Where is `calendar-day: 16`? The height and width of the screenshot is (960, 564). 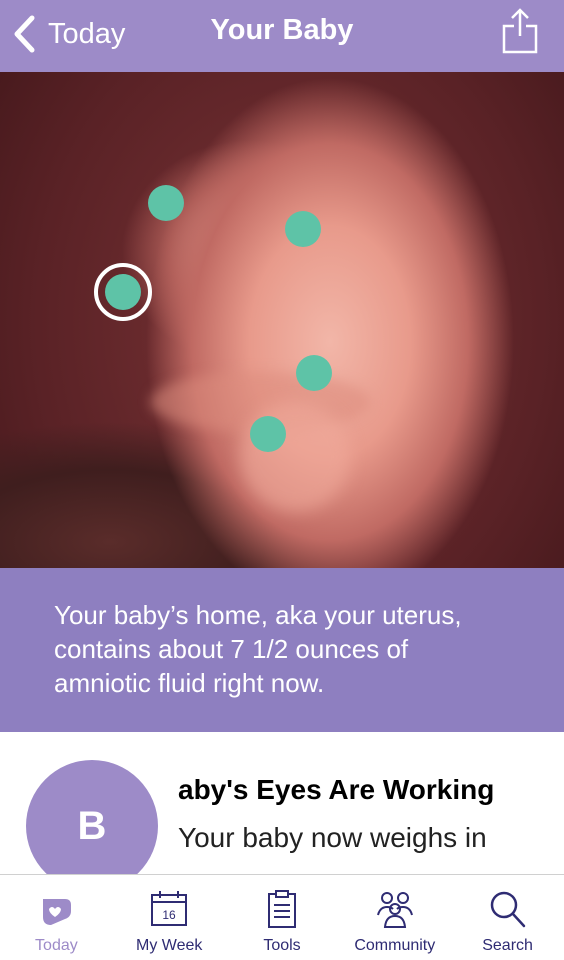
calendar-day: 16 is located at coordinates (170, 915).